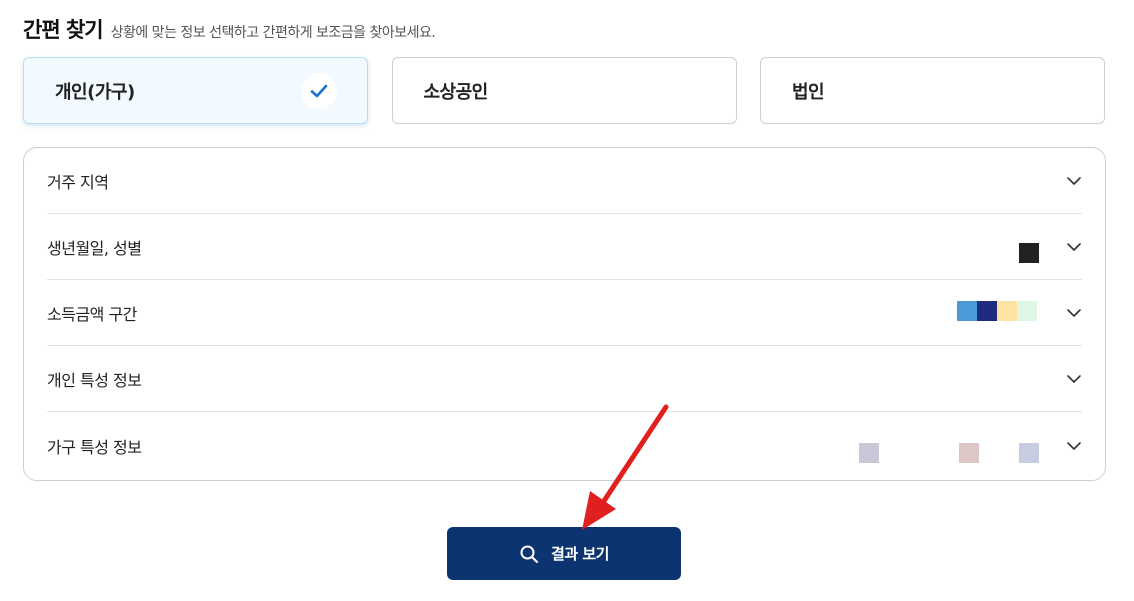  I want to click on filter-label: 가구 특성 정보, so click(94, 447).